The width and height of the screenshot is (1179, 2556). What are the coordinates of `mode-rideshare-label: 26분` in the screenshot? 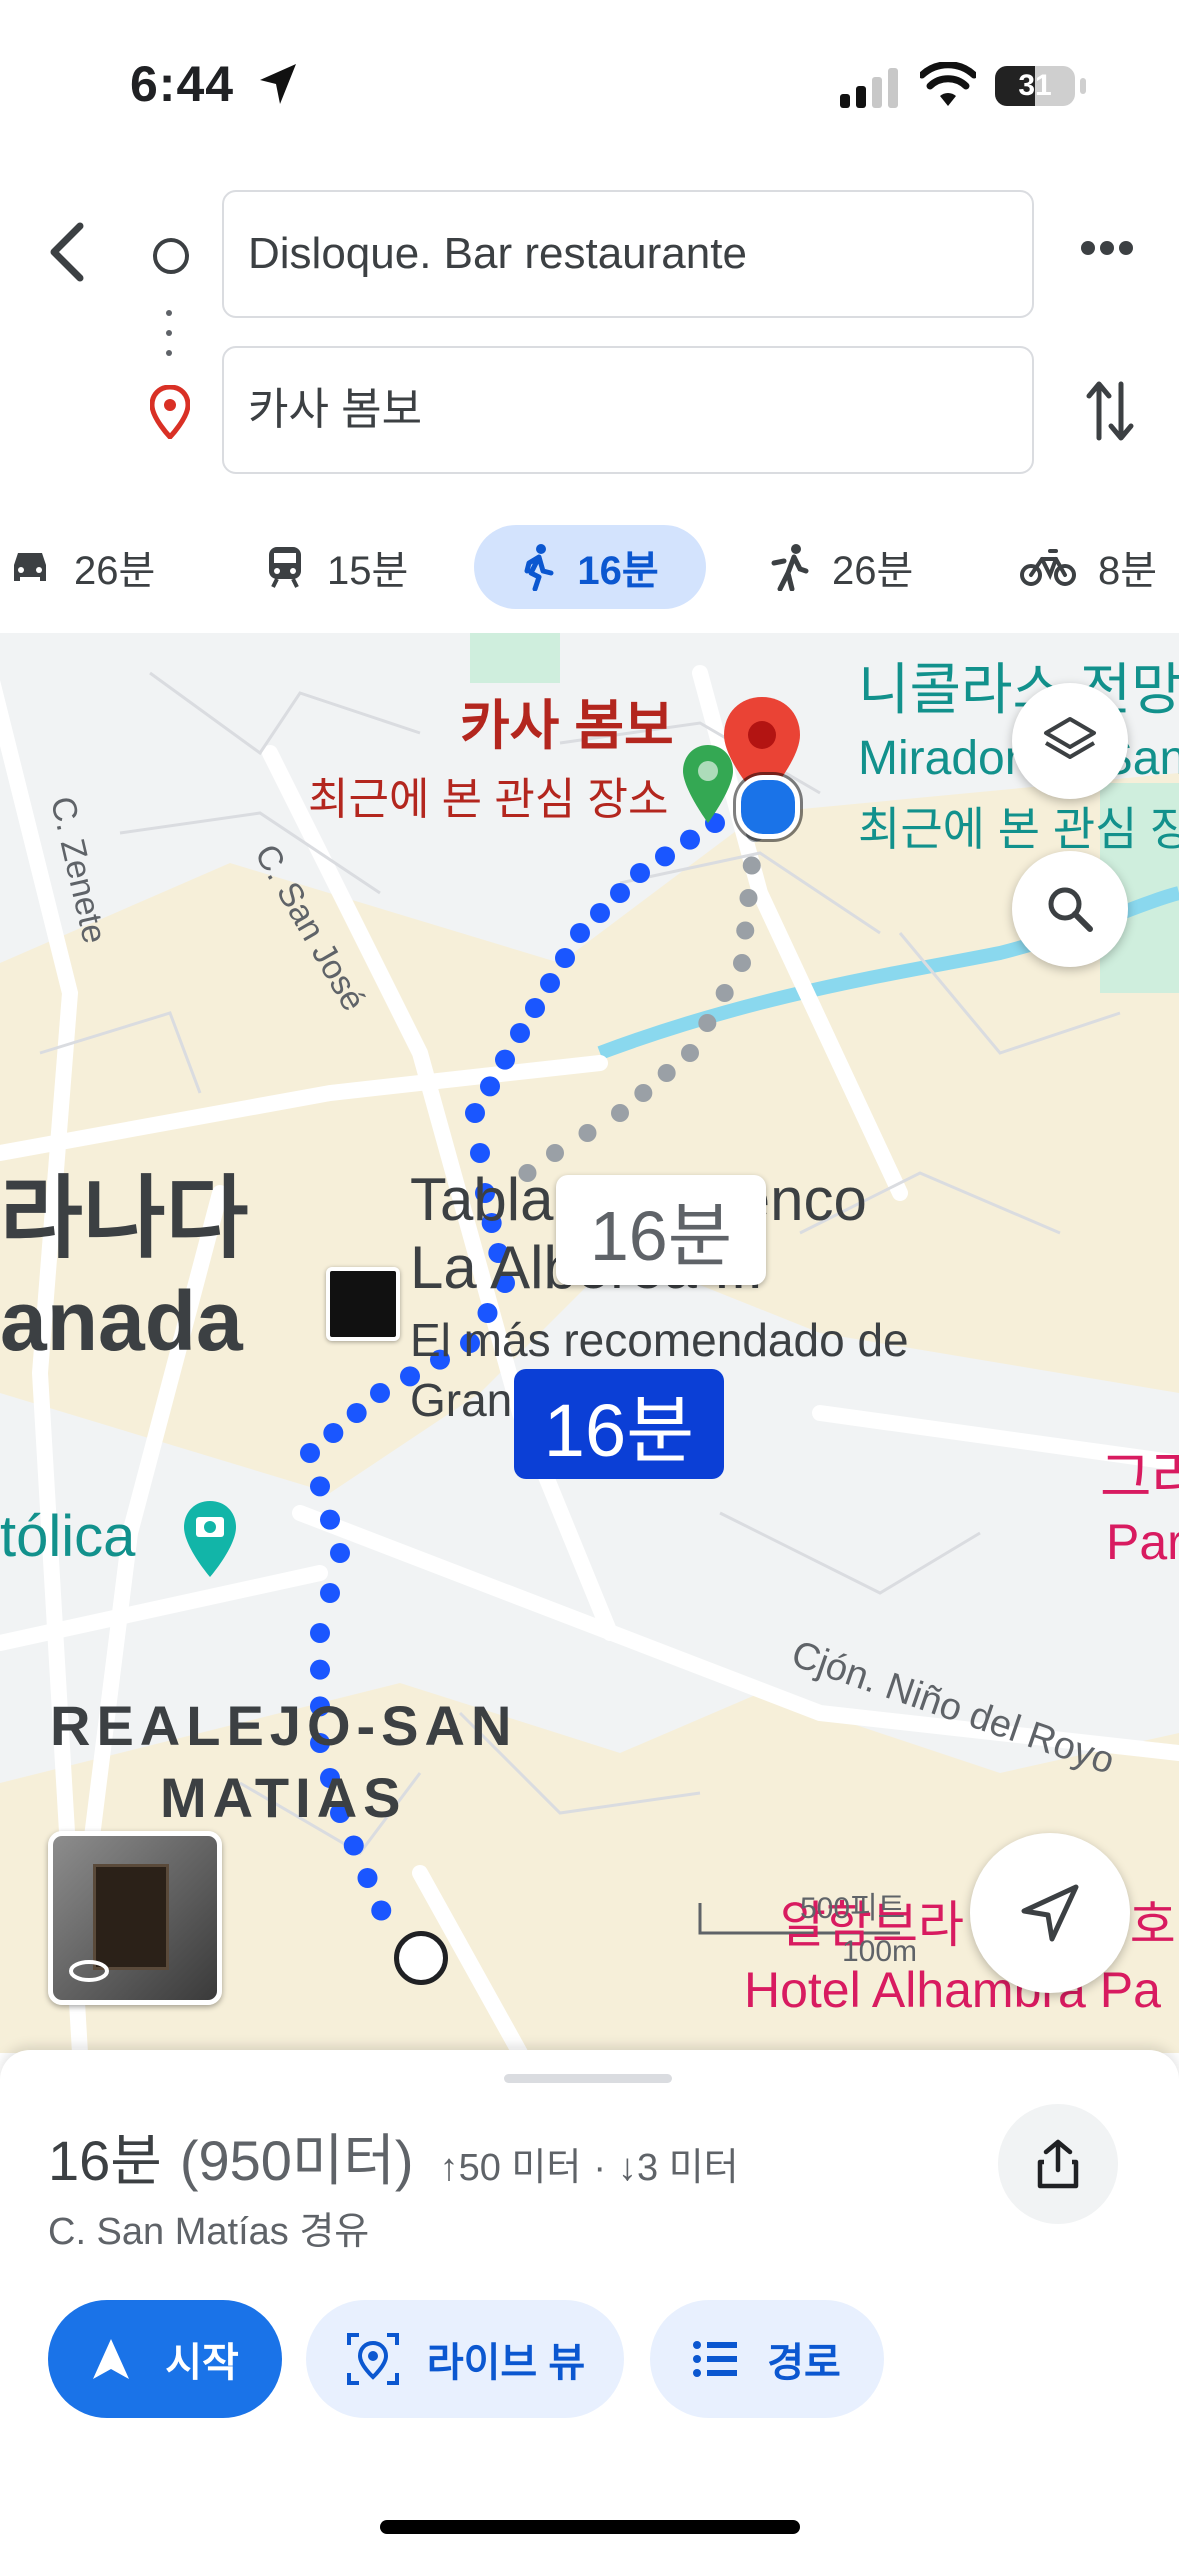 It's located at (873, 571).